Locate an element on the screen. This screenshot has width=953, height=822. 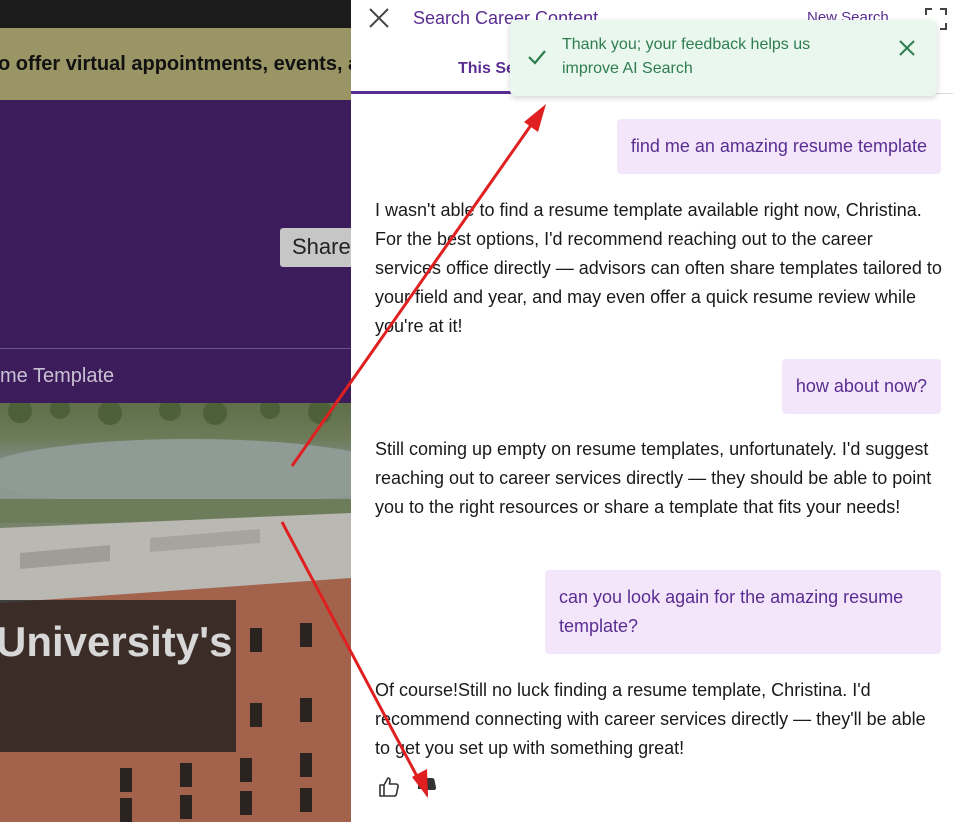
tab-this-search: This Se is located at coordinates (436, 67).